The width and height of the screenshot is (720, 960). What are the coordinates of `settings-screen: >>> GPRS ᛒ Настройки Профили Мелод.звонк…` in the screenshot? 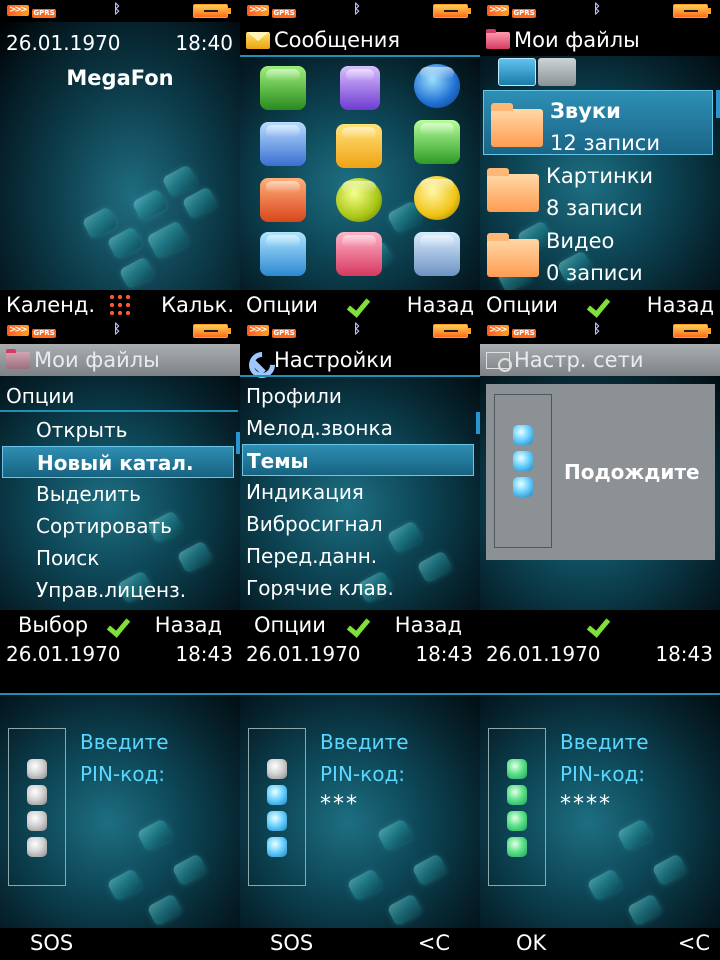 It's located at (360, 480).